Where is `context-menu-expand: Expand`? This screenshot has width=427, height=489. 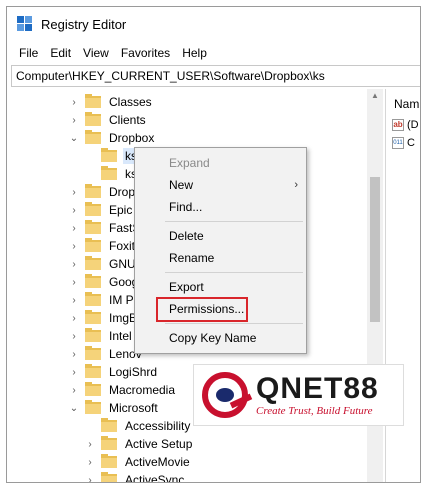 context-menu-expand: Expand is located at coordinates (220, 163).